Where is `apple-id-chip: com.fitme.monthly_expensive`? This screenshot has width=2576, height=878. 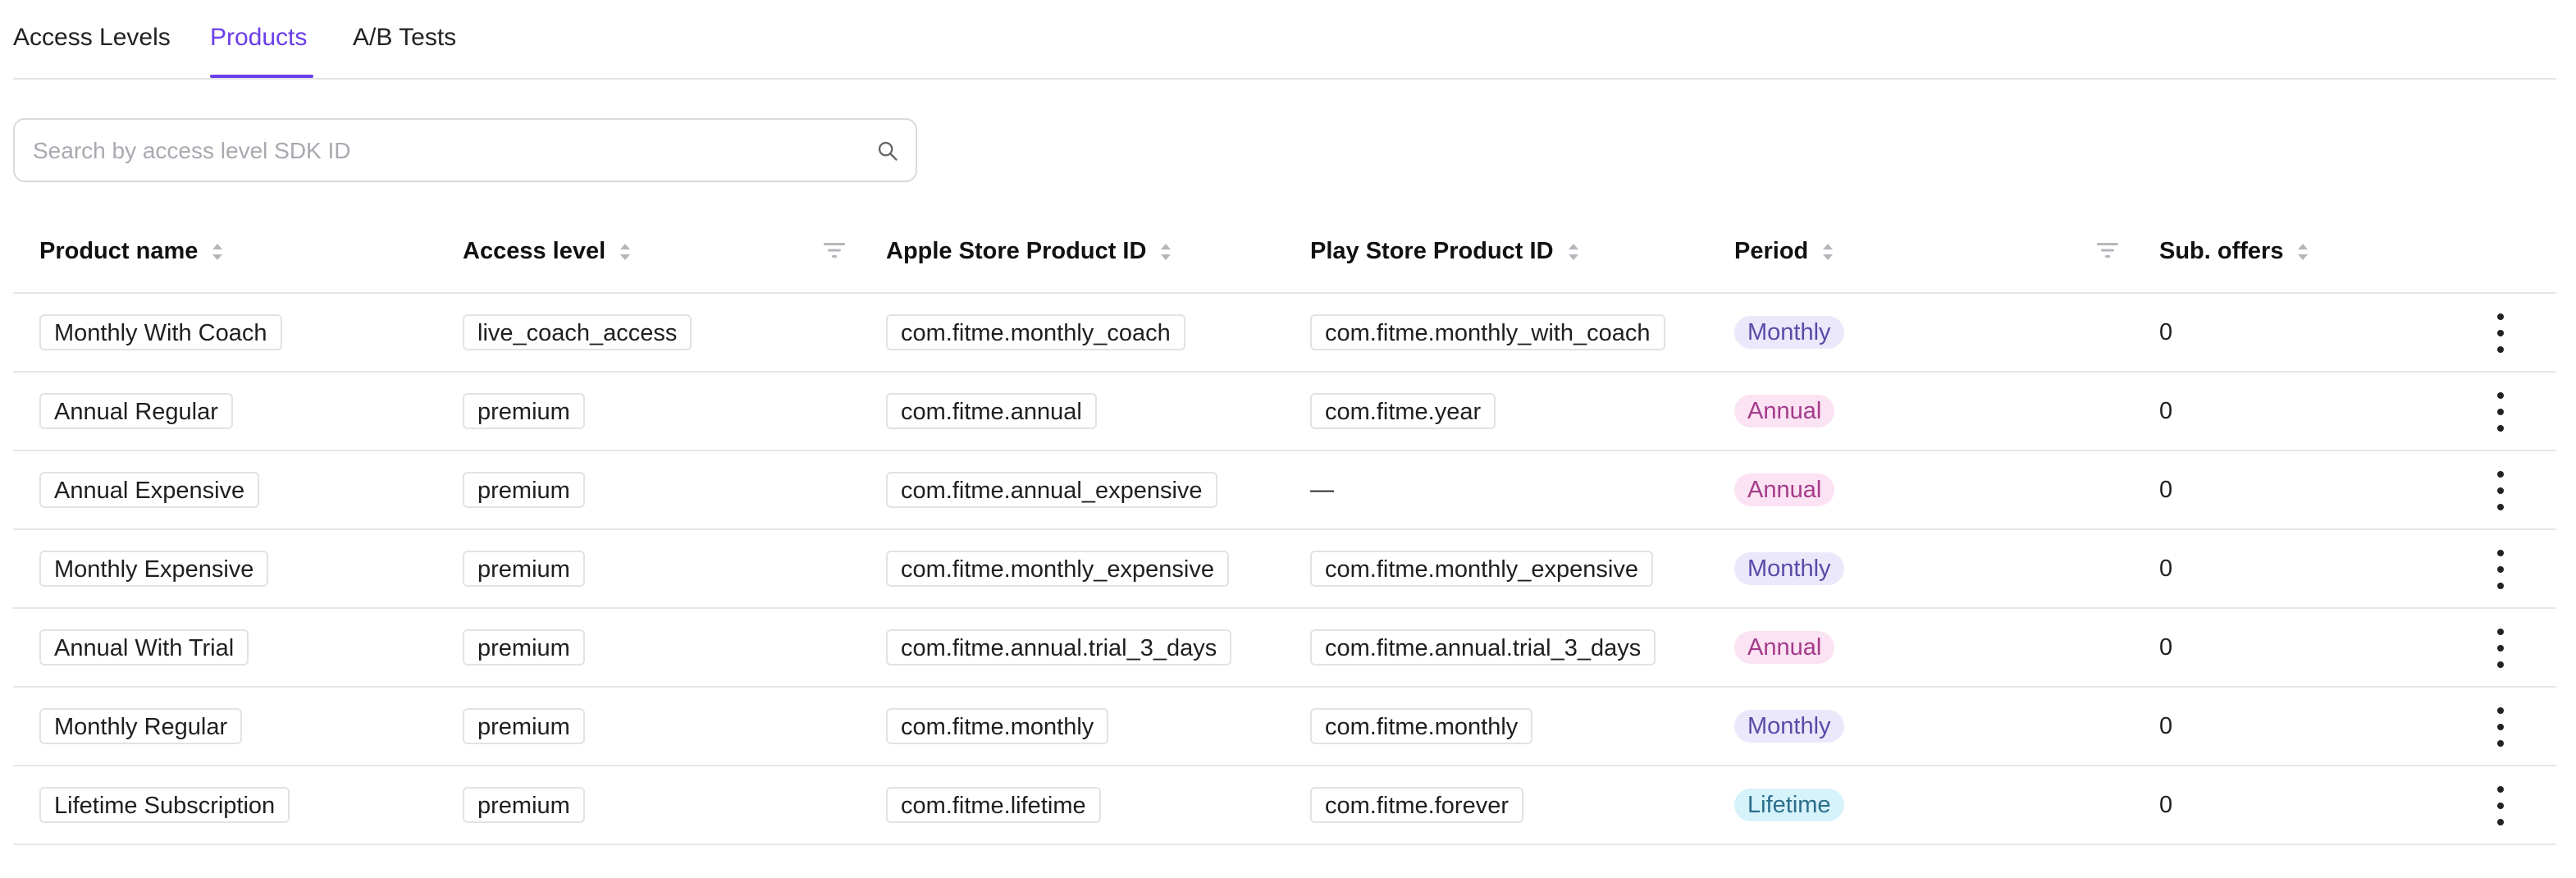
apple-id-chip: com.fitme.monthly_expensive is located at coordinates (1057, 569).